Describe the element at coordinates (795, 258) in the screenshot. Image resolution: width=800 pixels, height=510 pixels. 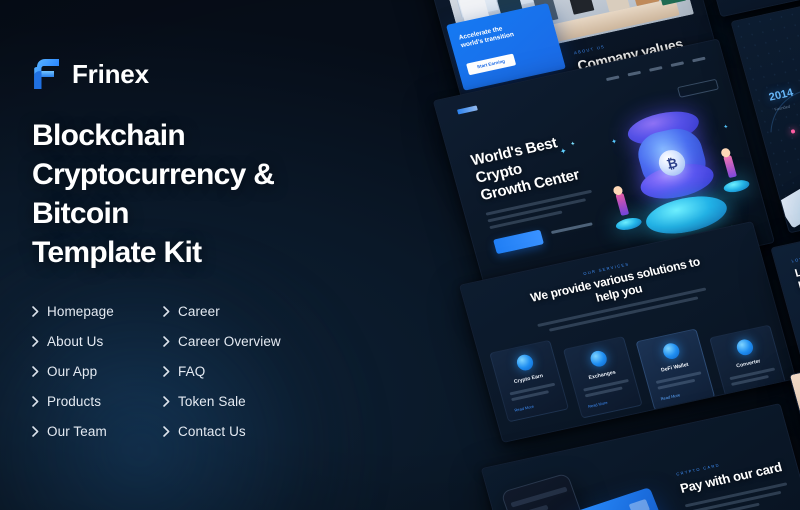
I see `liquidity-eyebrow: Low Fees` at that location.